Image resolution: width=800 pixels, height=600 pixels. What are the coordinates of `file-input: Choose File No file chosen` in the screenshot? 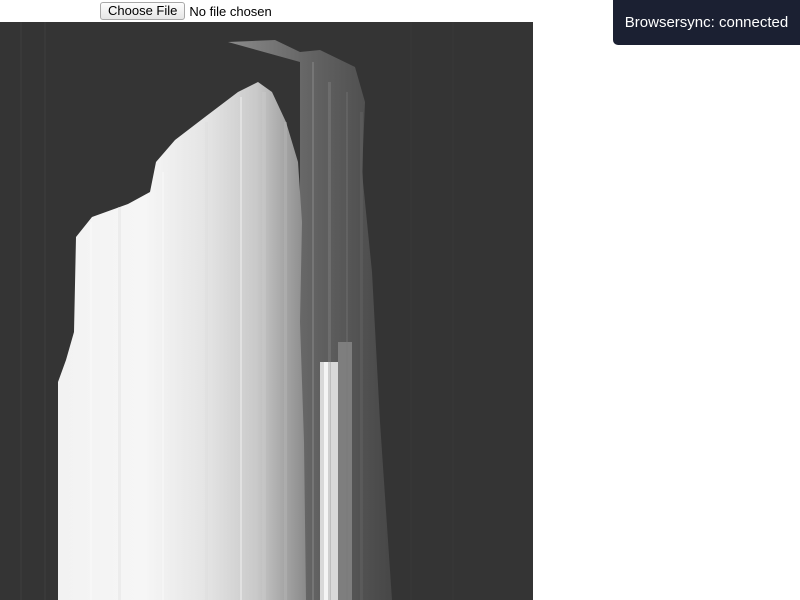 It's located at (186, 11).